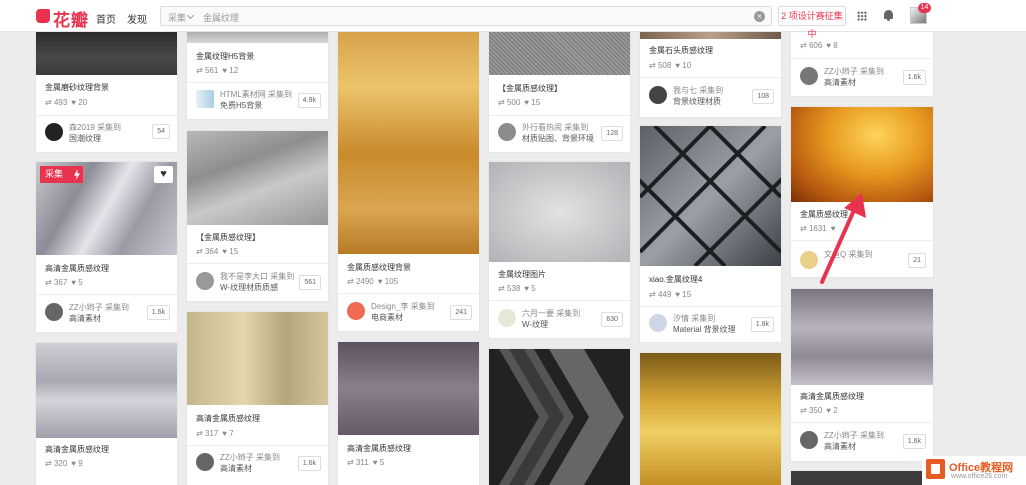 This screenshot has height=485, width=1026. Describe the element at coordinates (249, 288) in the screenshot. I see `board-name: W-纹理材质质感` at that location.